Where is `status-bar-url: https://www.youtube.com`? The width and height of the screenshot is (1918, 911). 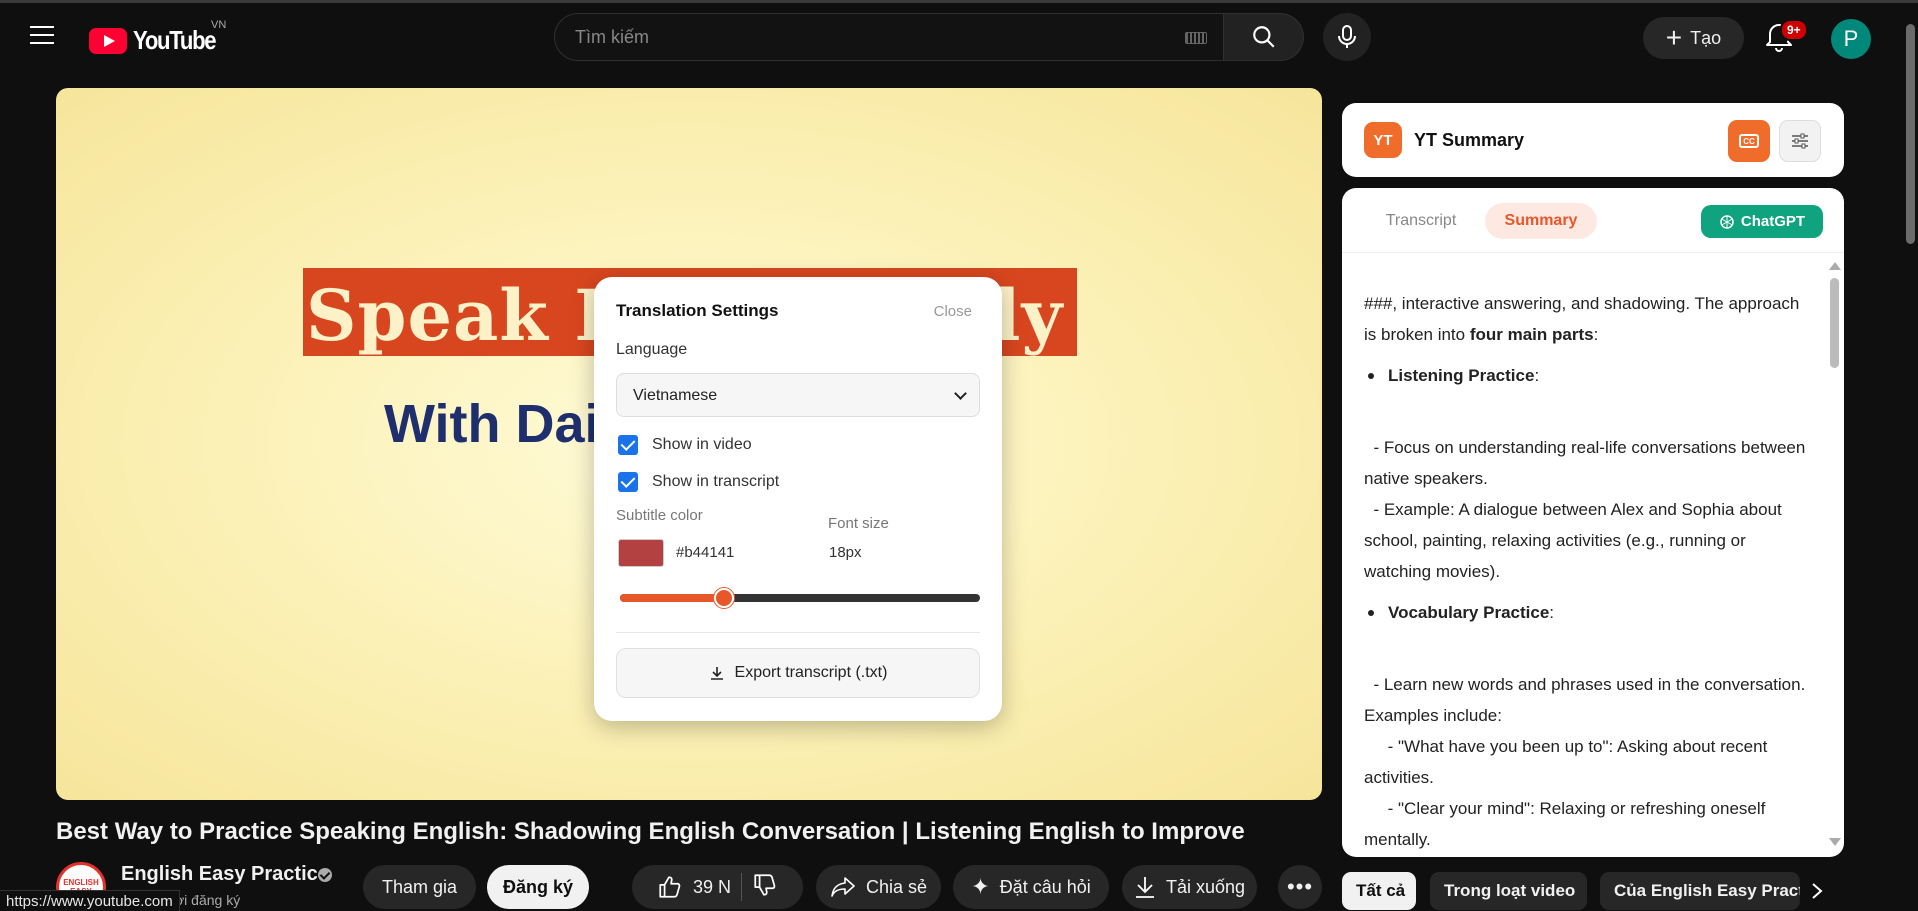
status-bar-url: https://www.youtube.com is located at coordinates (90, 900).